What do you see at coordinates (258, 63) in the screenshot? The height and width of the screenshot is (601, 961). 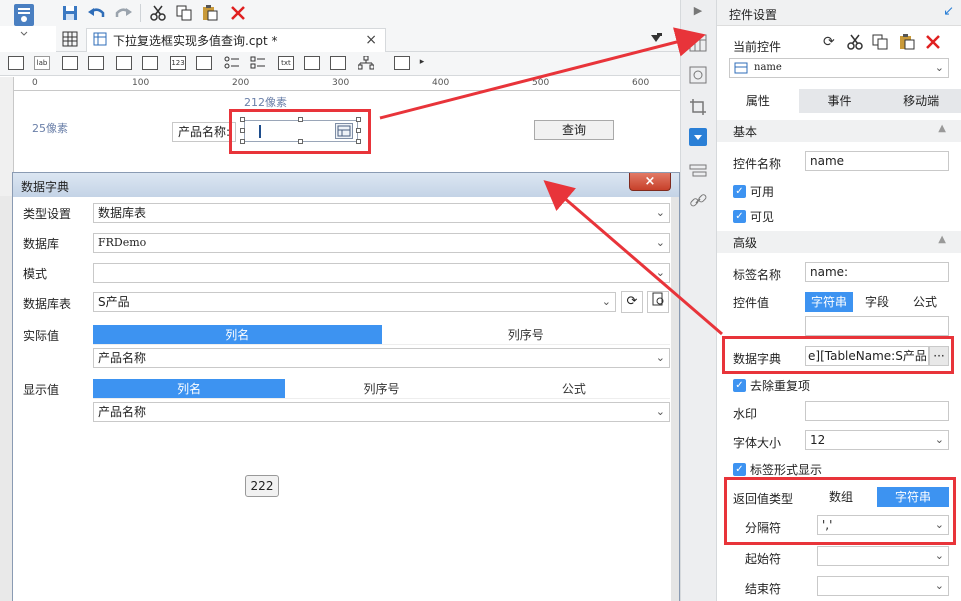 I see `checkbox-group-widget-icon` at bounding box center [258, 63].